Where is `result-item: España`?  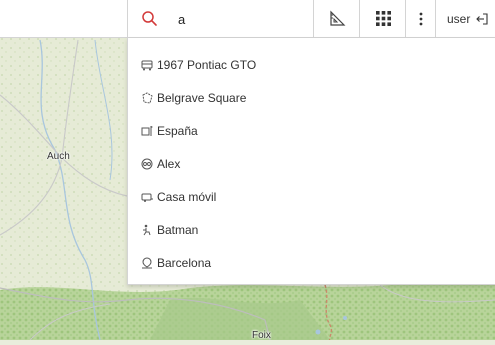
result-item: España is located at coordinates (311, 130).